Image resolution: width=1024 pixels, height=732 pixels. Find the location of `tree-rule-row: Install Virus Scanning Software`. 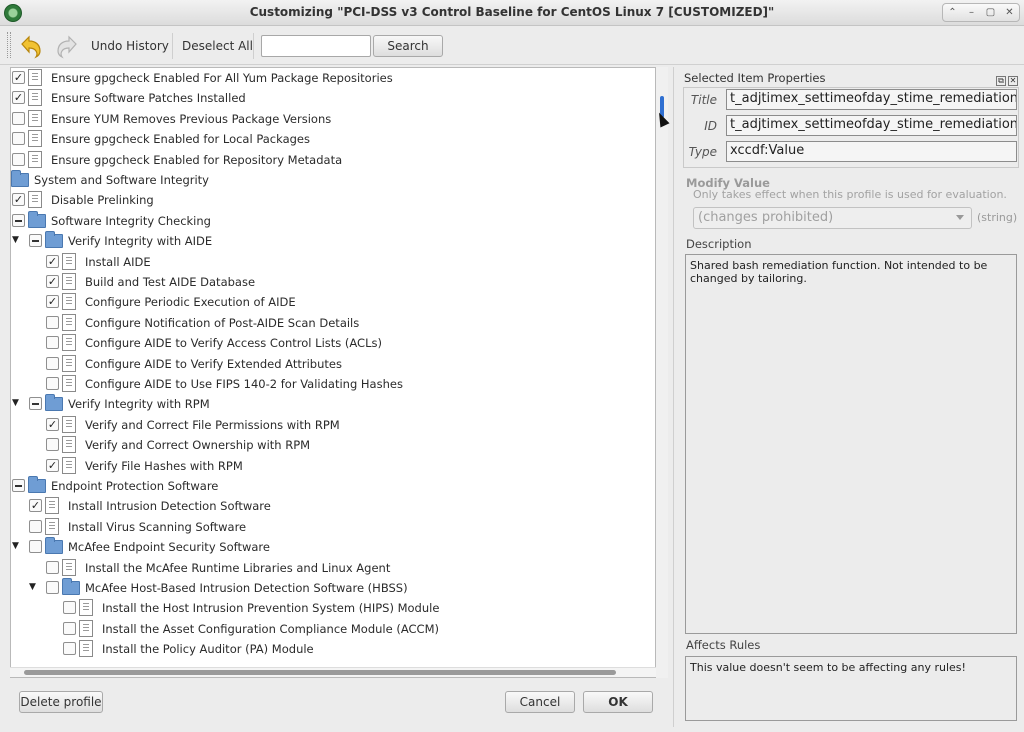

tree-rule-row: Install Virus Scanning Software is located at coordinates (333, 527).